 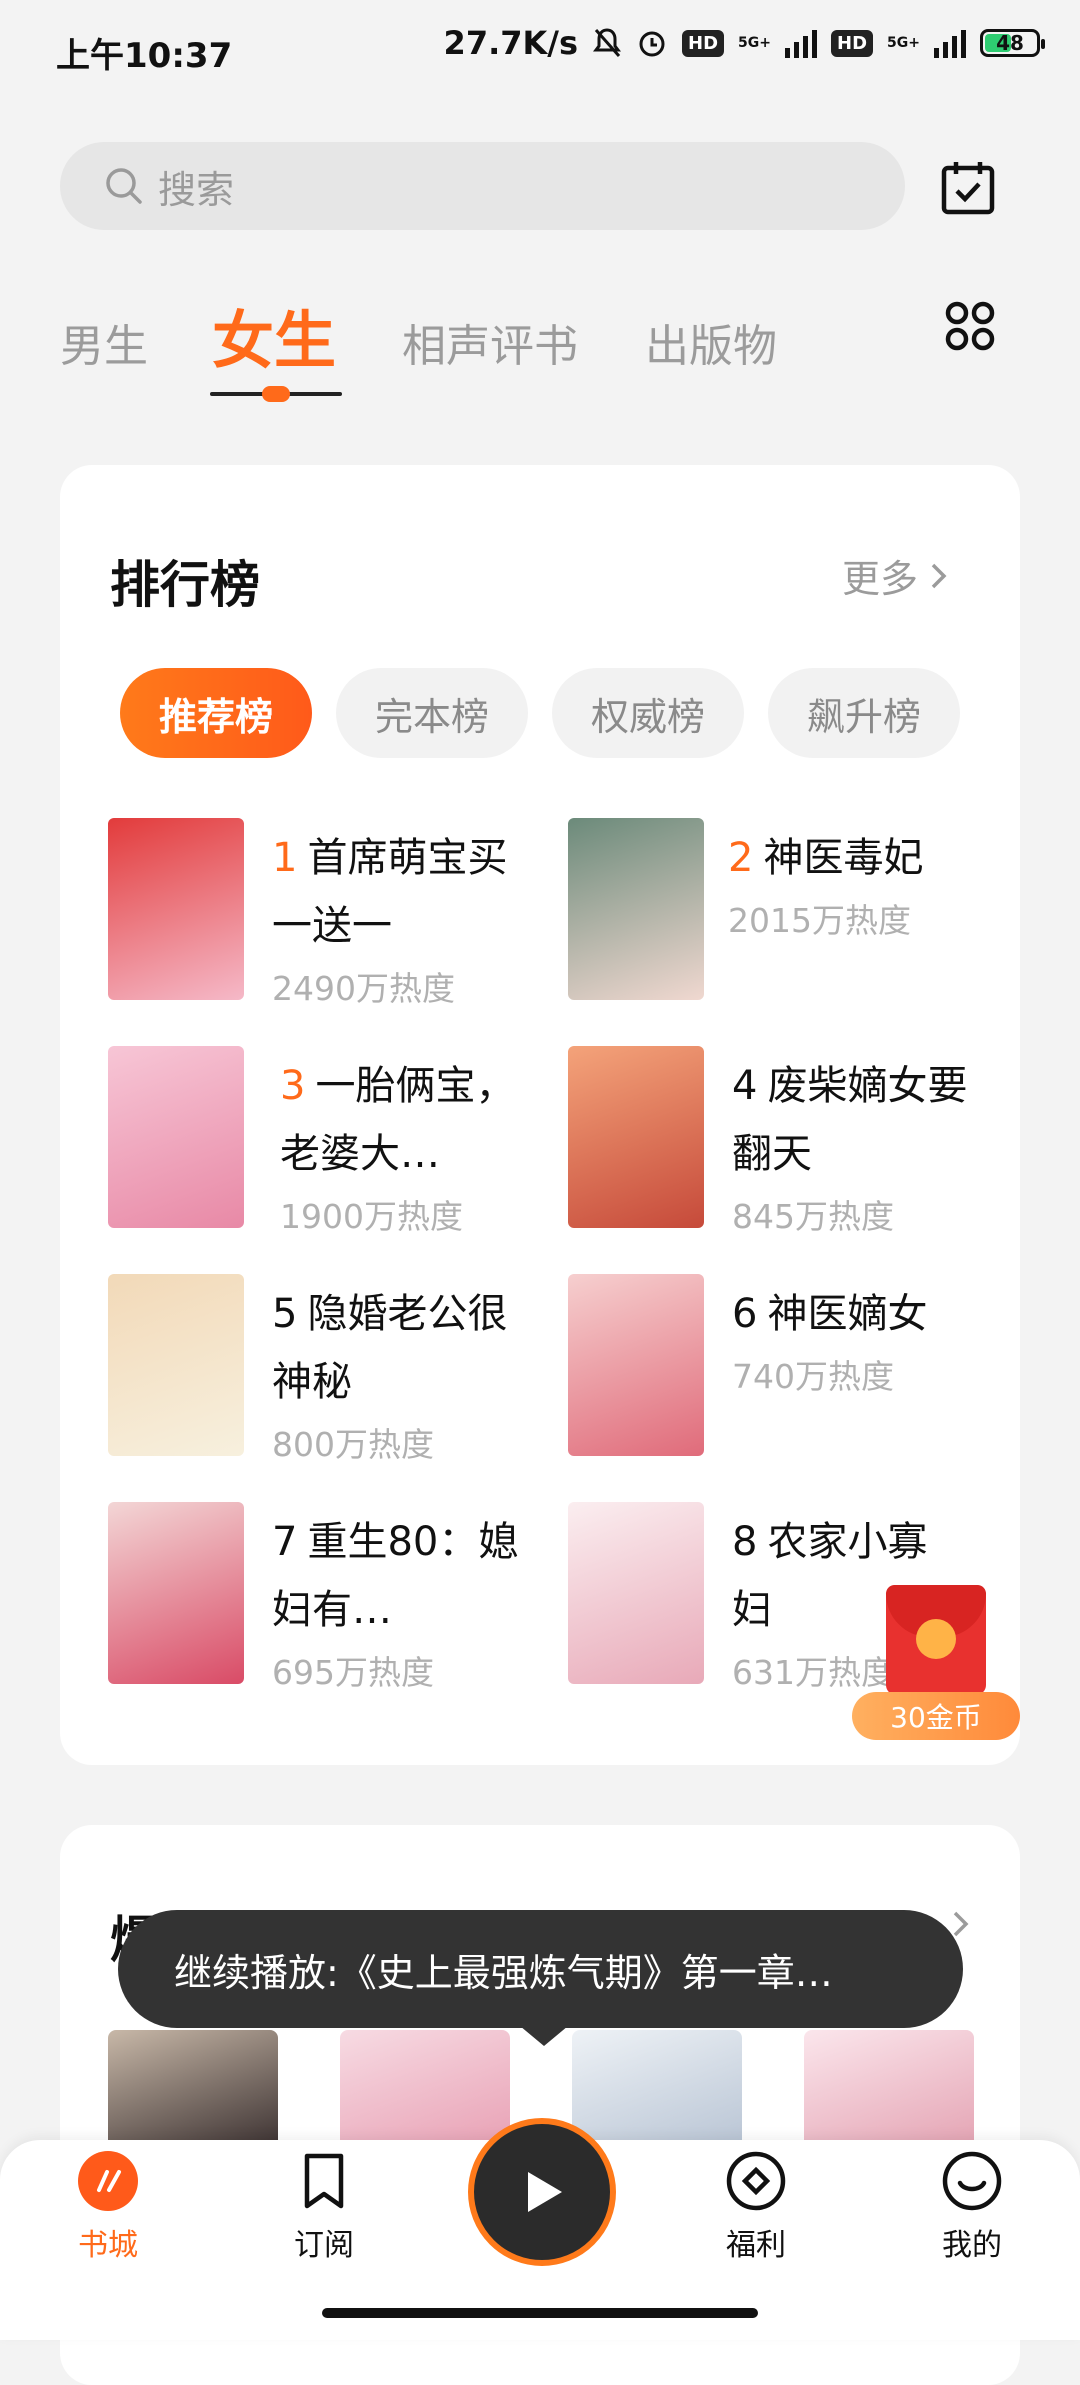 I want to click on audio-play-button, so click(x=542, y=2192).